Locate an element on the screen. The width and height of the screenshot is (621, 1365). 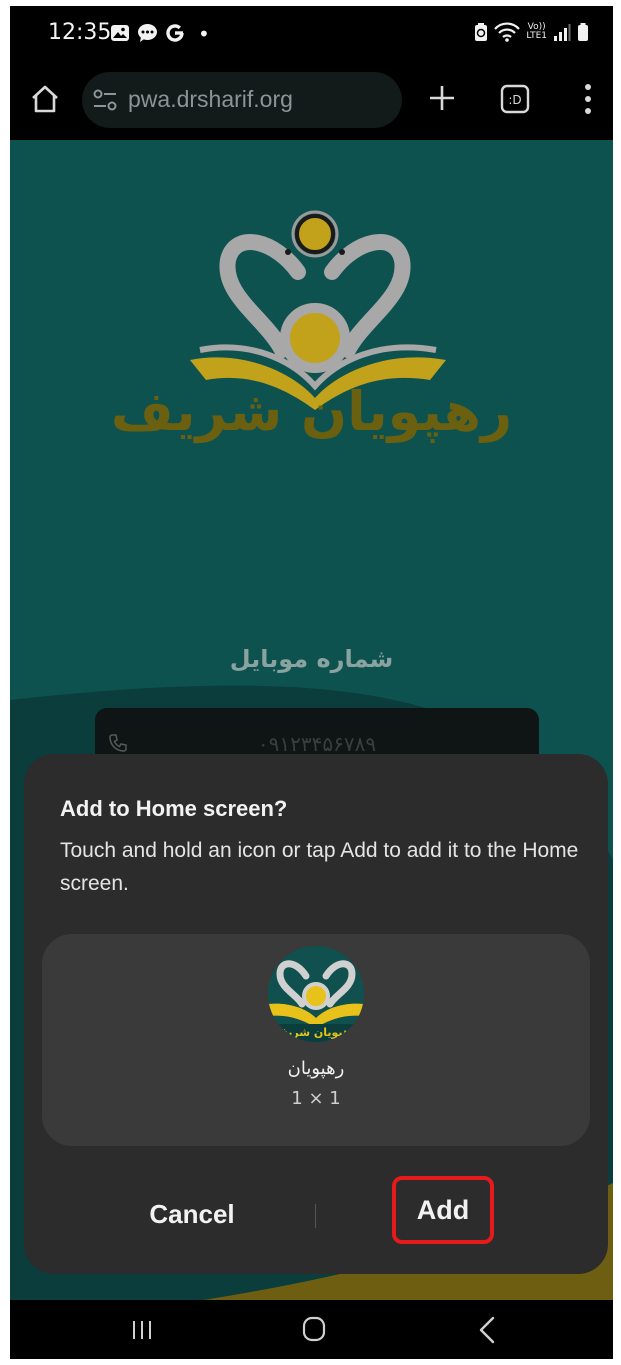
battery-icon is located at coordinates (583, 32).